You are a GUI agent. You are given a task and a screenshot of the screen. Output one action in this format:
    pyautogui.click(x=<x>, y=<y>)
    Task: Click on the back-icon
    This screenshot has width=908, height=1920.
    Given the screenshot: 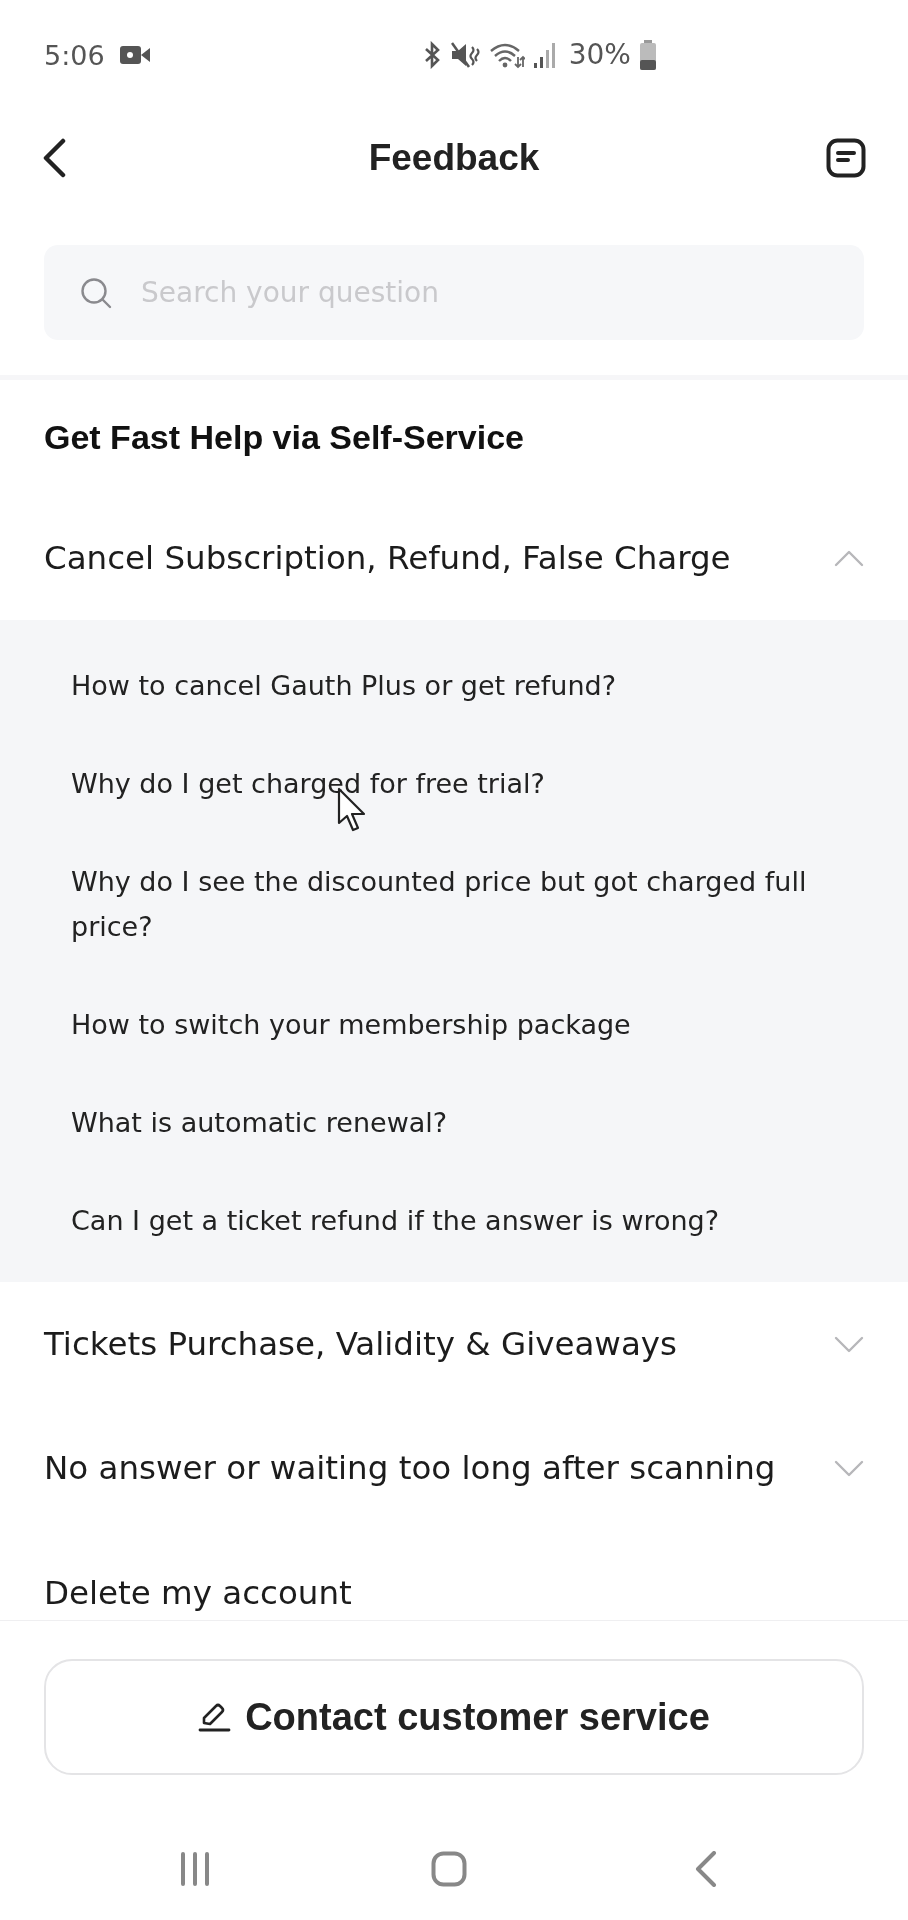 What is the action you would take?
    pyautogui.click(x=706, y=1869)
    